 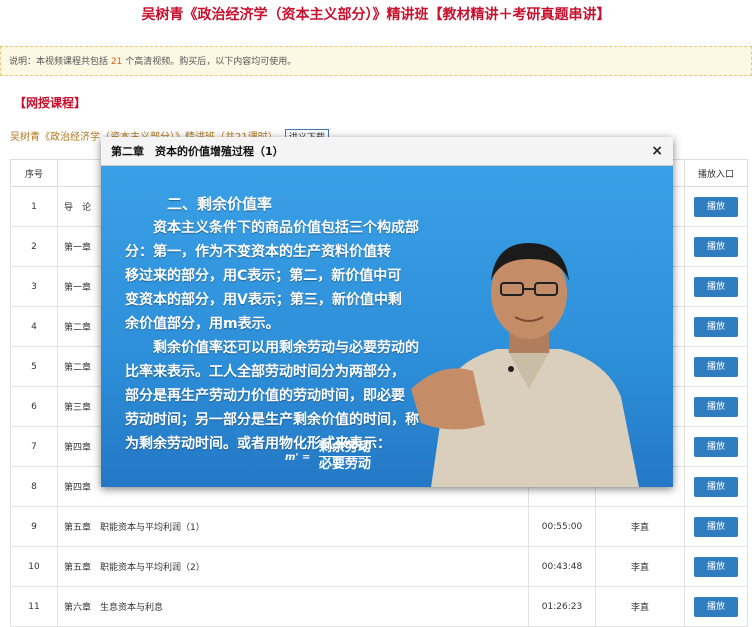 What do you see at coordinates (562, 606) in the screenshot?
I see `lesson-duration: 01:26:23` at bounding box center [562, 606].